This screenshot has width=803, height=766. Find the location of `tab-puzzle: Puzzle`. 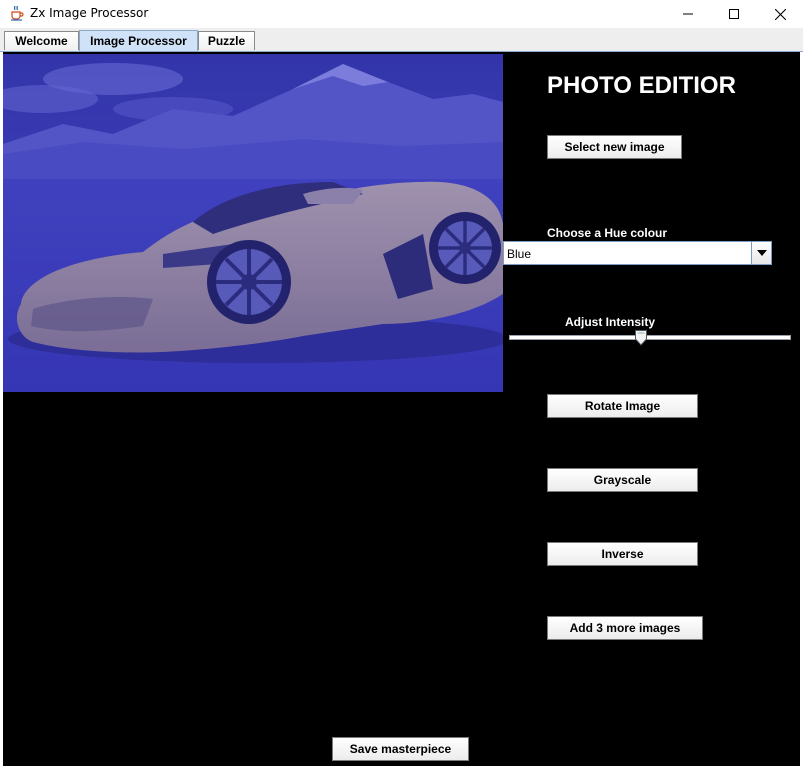

tab-puzzle: Puzzle is located at coordinates (226, 40).